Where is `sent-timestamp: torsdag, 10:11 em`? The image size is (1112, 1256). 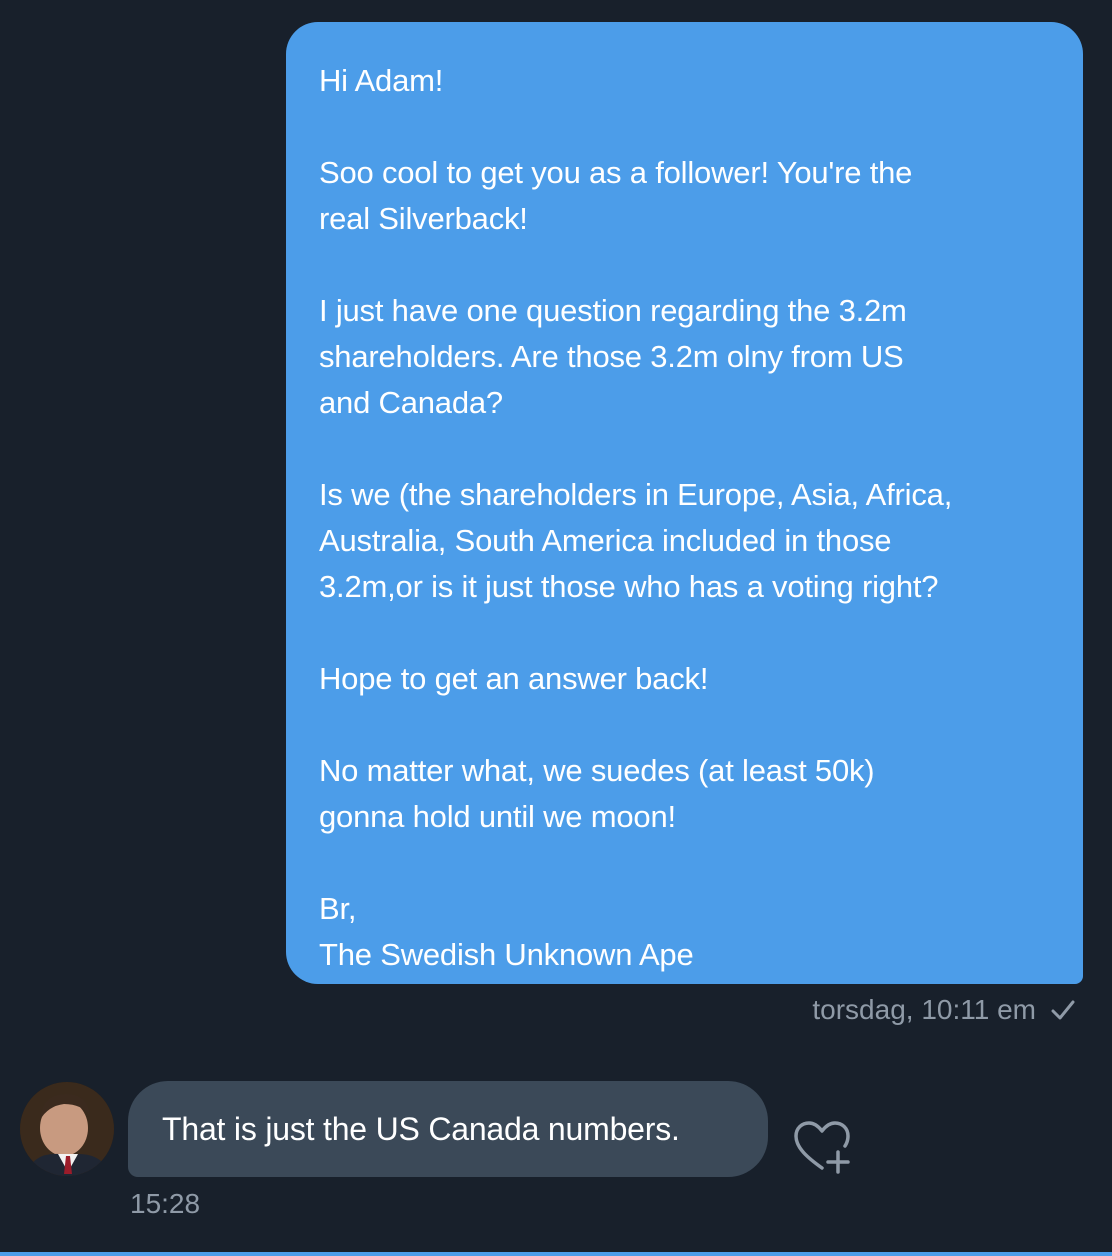
sent-timestamp: torsdag, 10:11 em is located at coordinates (924, 1009).